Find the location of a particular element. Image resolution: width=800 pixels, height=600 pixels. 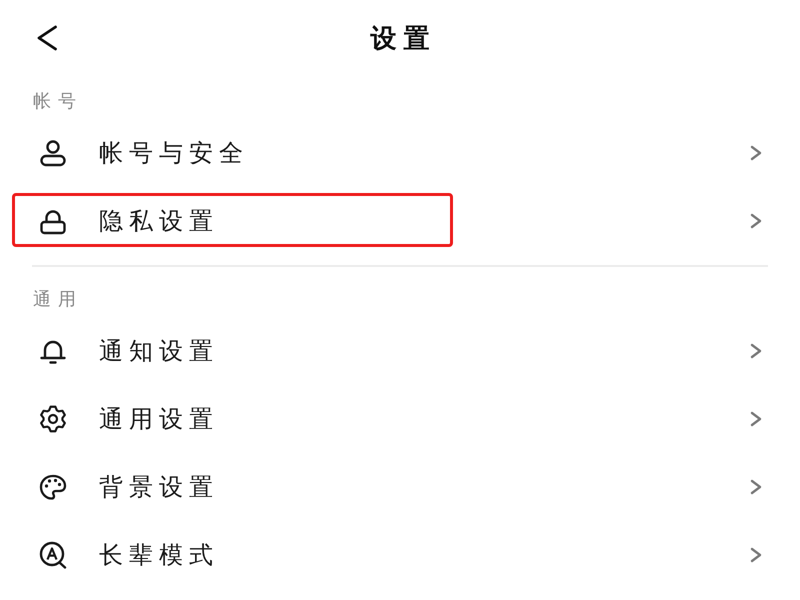

page-title: 设置 is located at coordinates (402, 39).